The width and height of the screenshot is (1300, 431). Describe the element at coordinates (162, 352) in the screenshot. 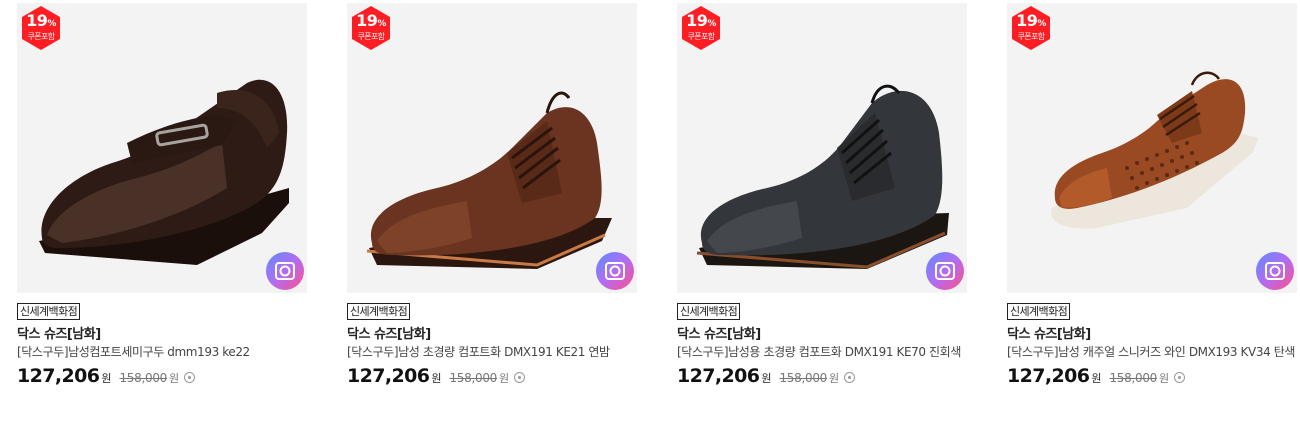

I see `product-name: [닥스구두]남성컴포트세미구두 dmm193 ke22` at that location.